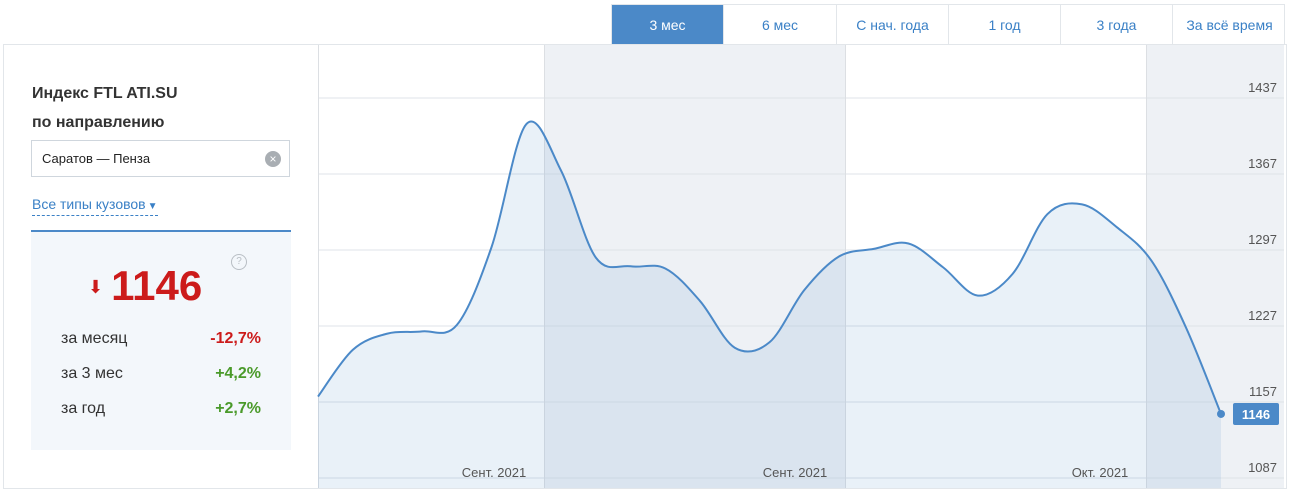 The image size is (1291, 496). I want to click on route-input, so click(147, 158).